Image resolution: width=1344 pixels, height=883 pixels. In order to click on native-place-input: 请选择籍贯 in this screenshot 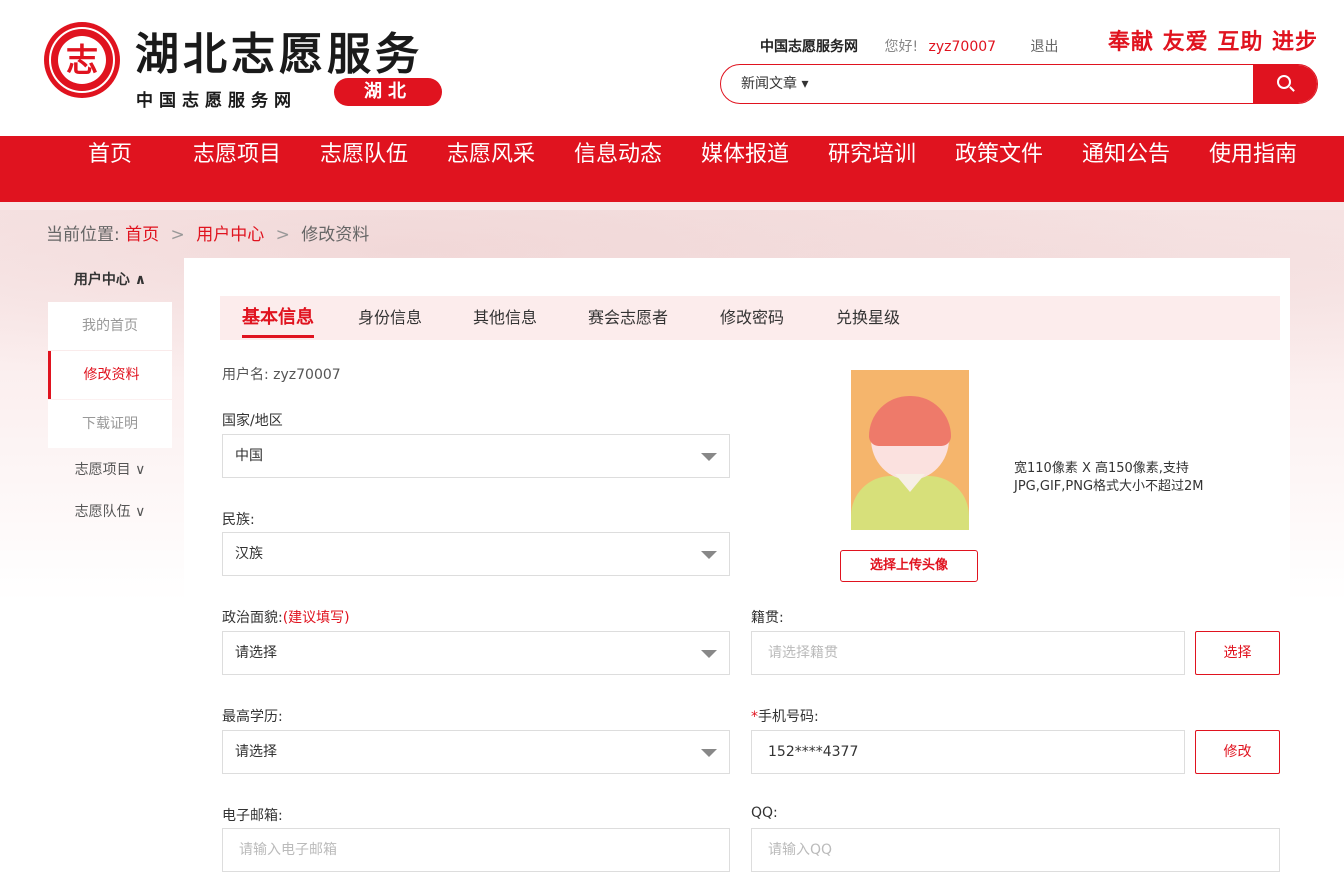, I will do `click(968, 653)`.